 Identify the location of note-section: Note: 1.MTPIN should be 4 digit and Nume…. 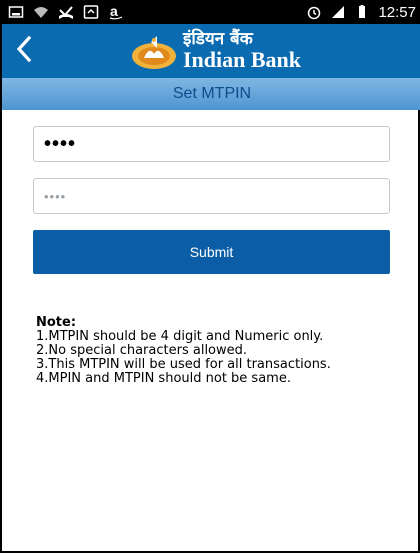
(208, 351).